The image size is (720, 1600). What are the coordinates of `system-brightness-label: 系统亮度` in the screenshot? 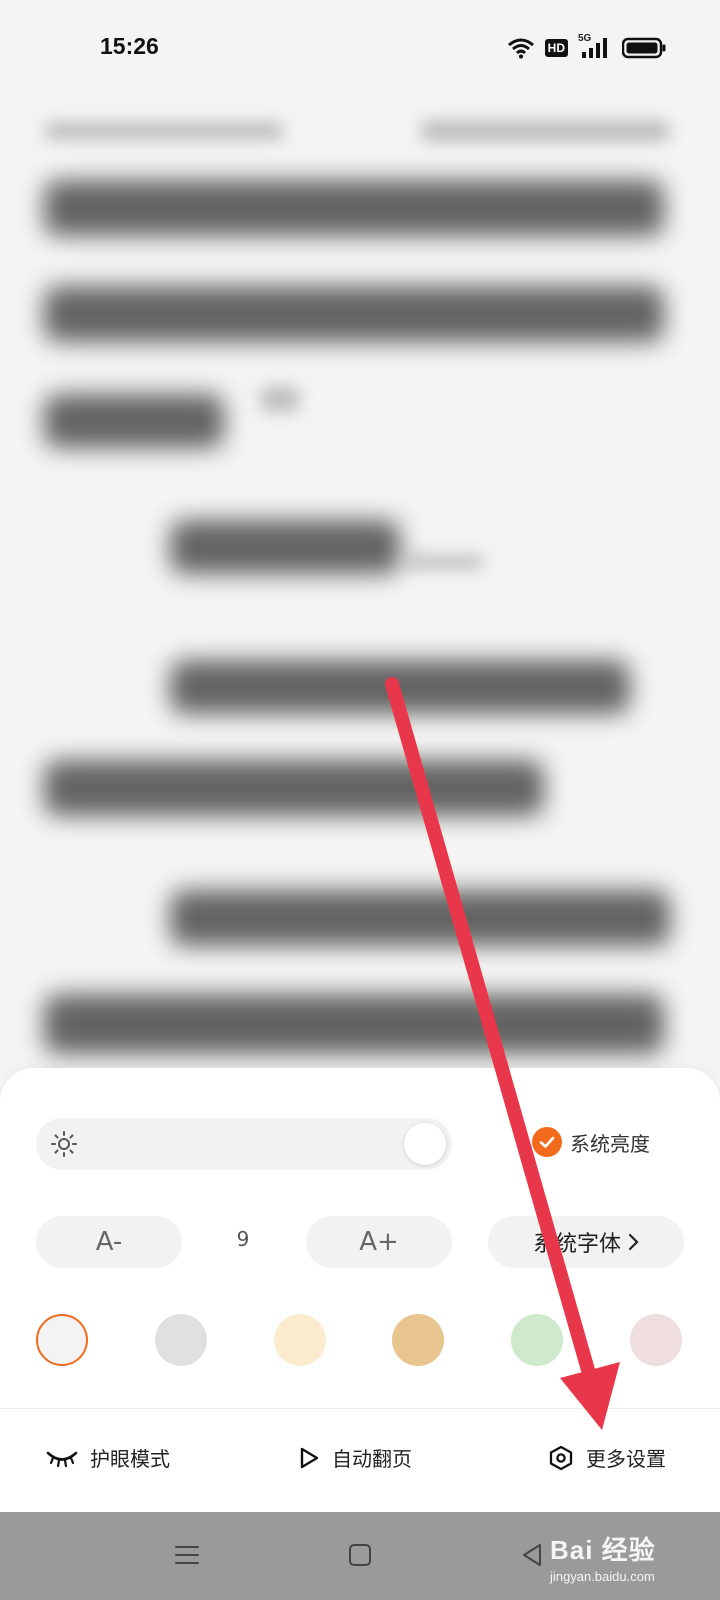 It's located at (610, 1143).